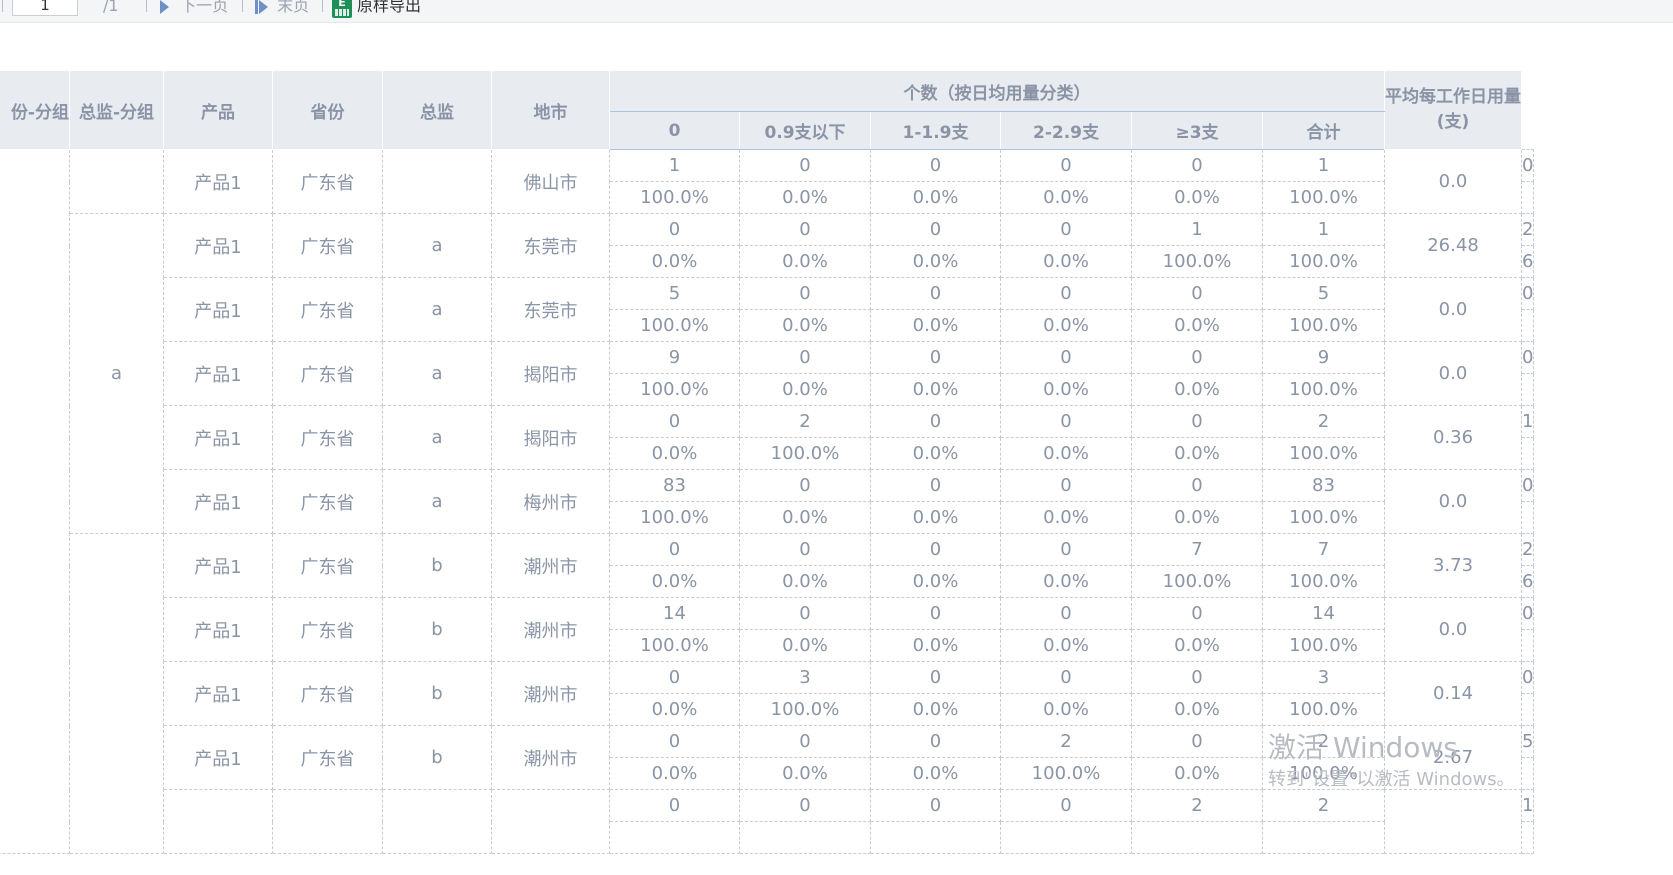  Describe the element at coordinates (674, 130) in the screenshot. I see `subheader-cell: 0` at that location.